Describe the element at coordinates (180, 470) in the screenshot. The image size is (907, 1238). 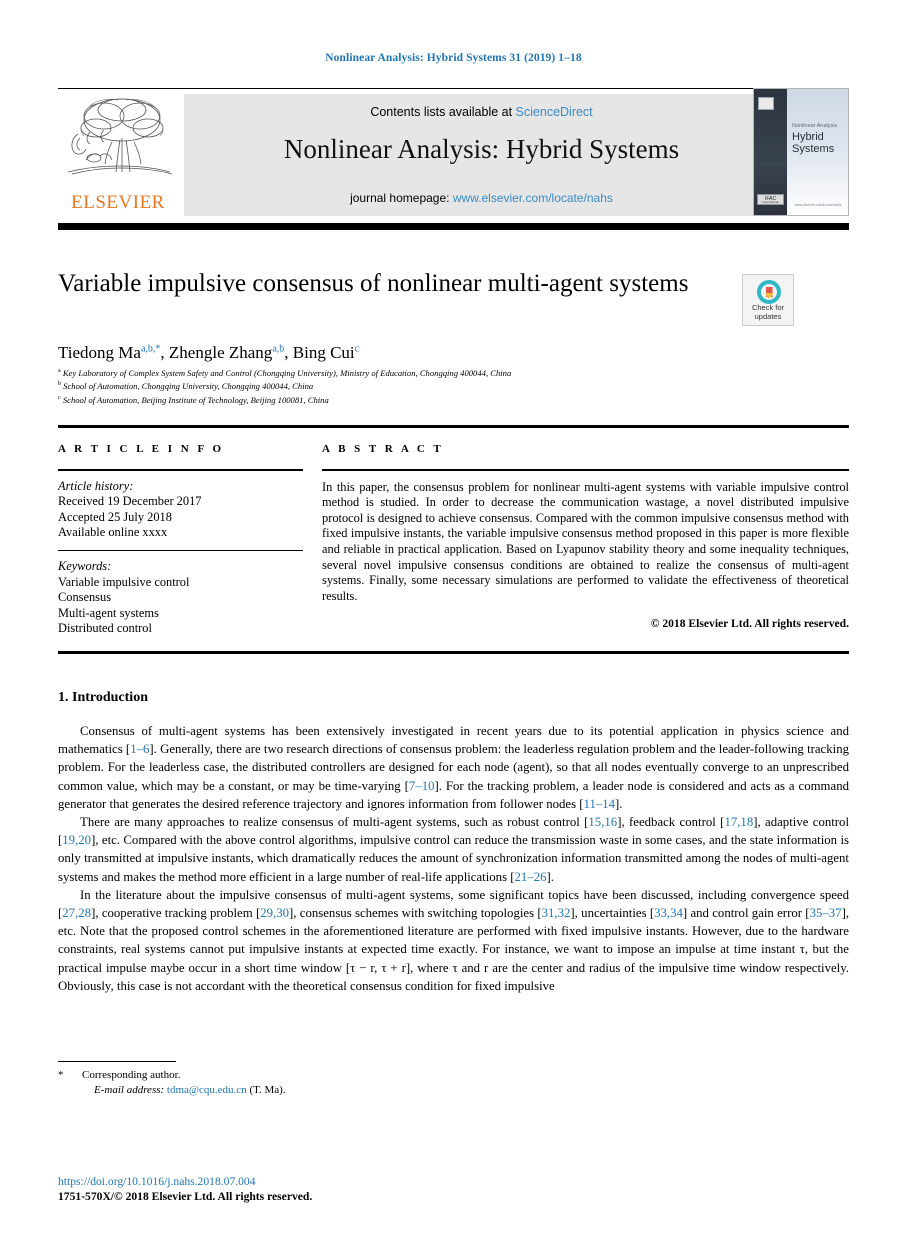
I see `article-info-rule` at that location.